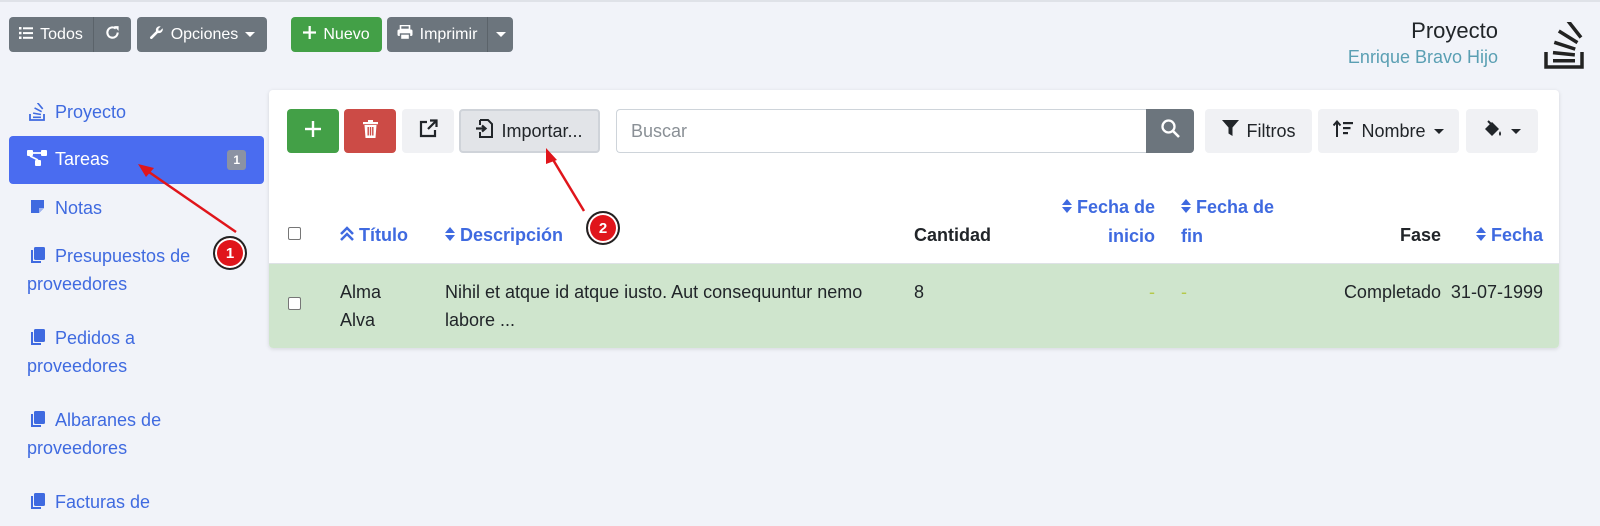  I want to click on sort-amount-icon, so click(1343, 131).